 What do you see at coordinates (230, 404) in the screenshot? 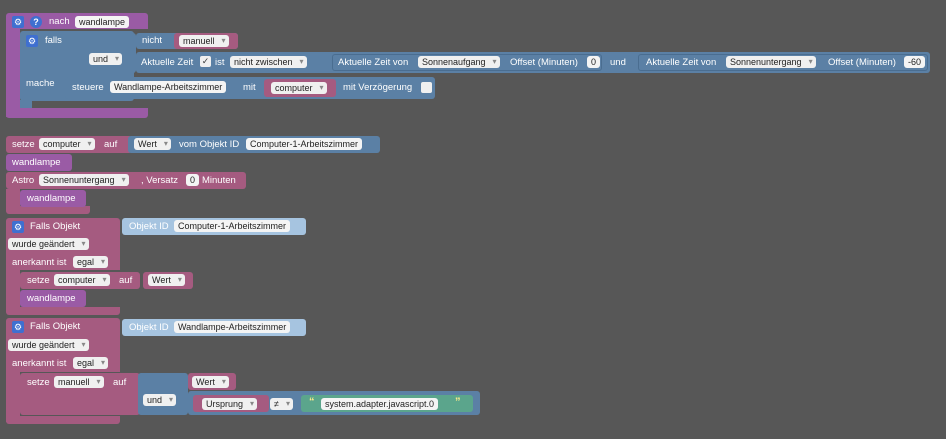
I see `source-dropdown: Ursprung` at bounding box center [230, 404].